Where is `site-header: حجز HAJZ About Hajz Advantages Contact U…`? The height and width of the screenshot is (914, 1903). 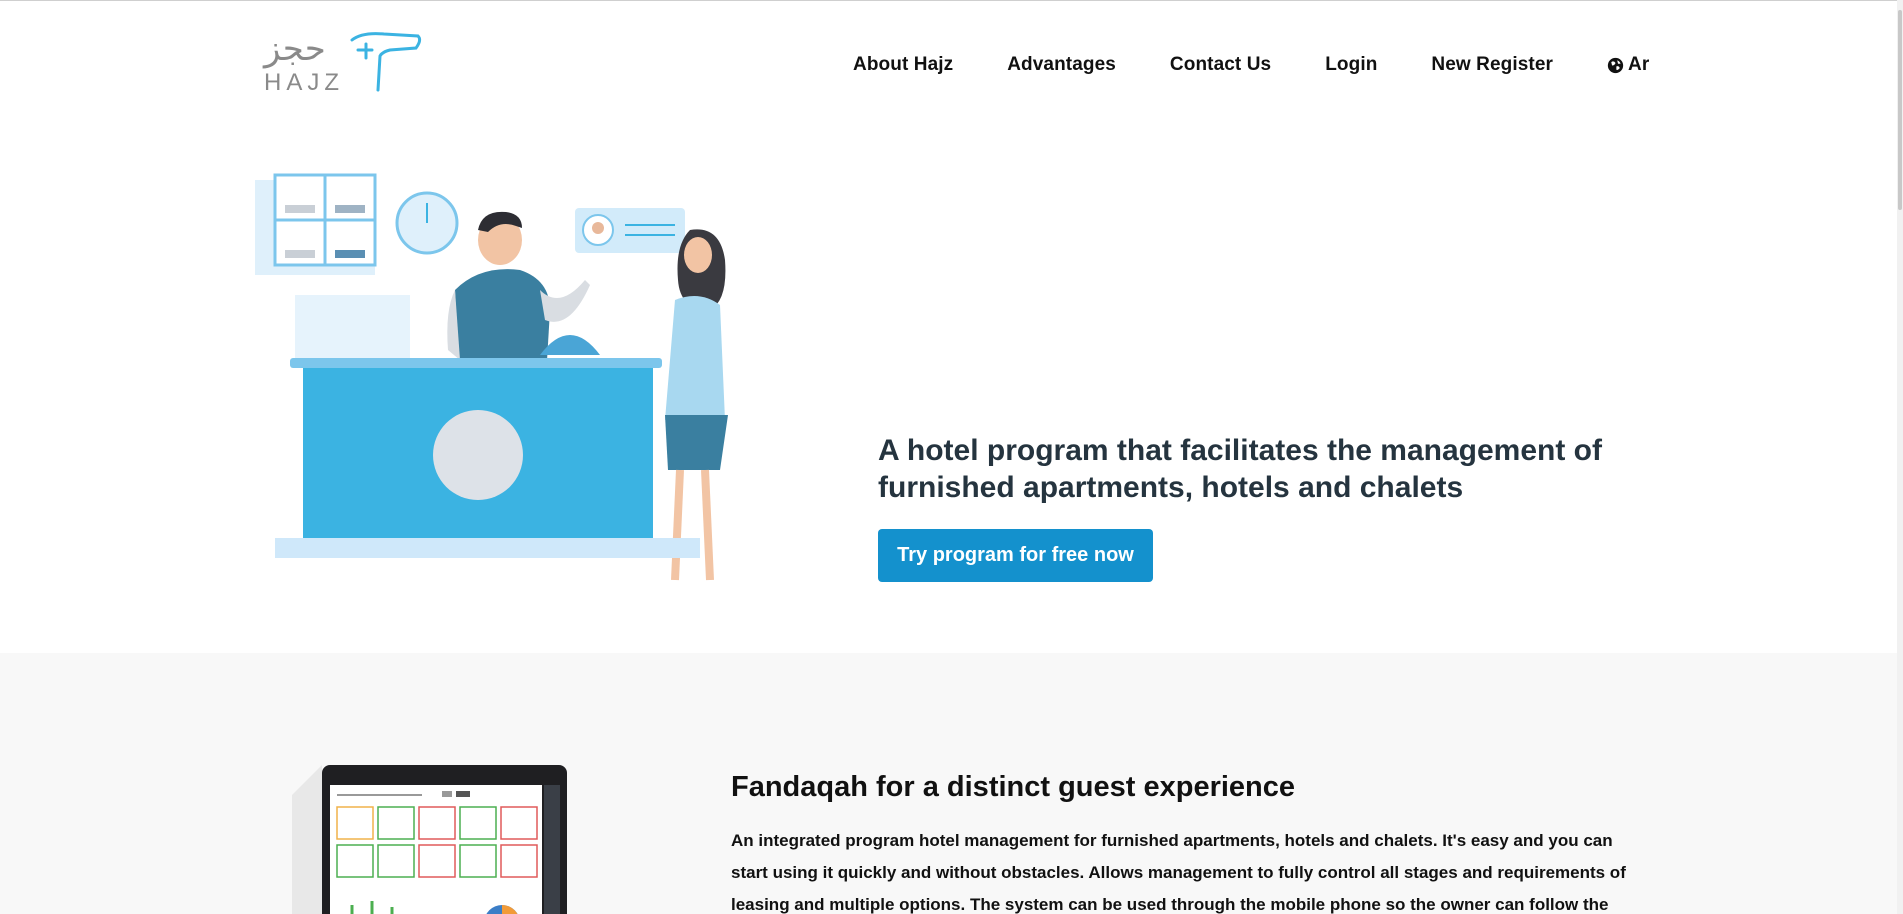 site-header: حجز HAJZ About Hajz Advantages Contact U… is located at coordinates (951, 65).